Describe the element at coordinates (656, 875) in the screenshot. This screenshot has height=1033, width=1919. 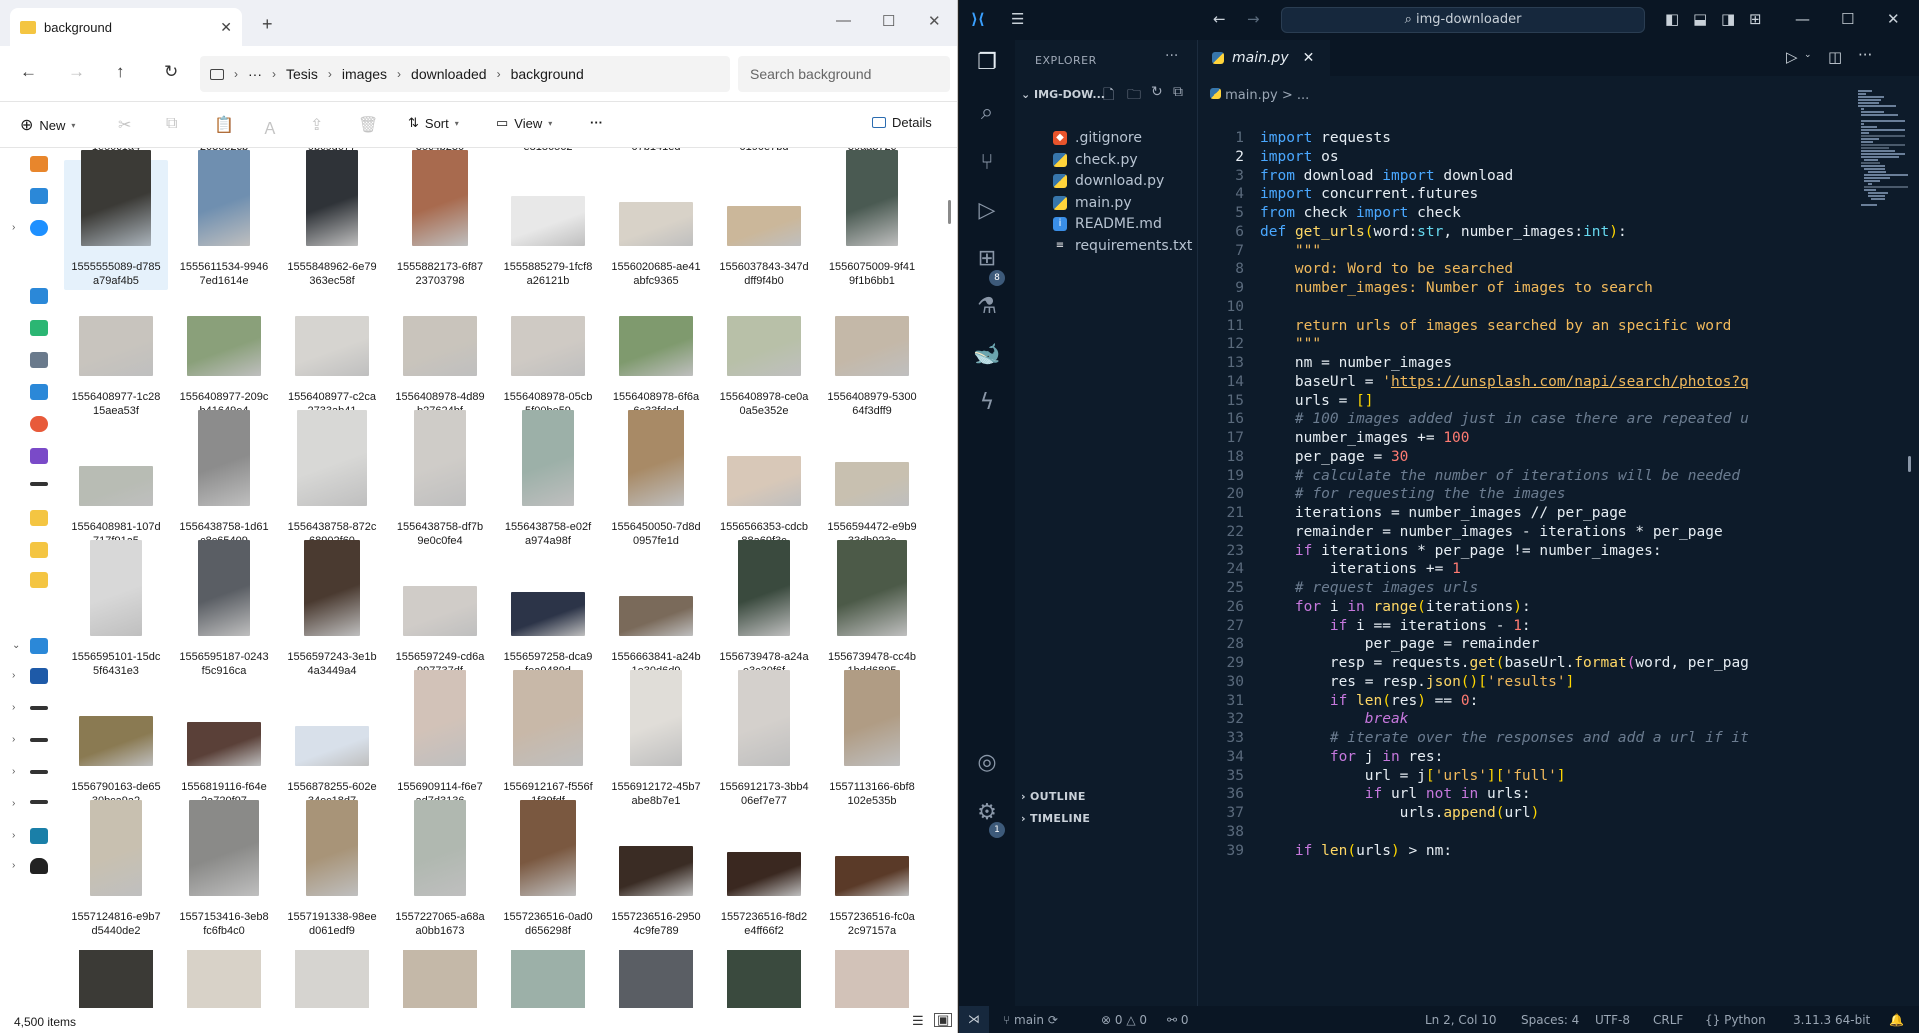
I see `file-thumbnail-item: 1557236516-2950 4c9fe789` at that location.